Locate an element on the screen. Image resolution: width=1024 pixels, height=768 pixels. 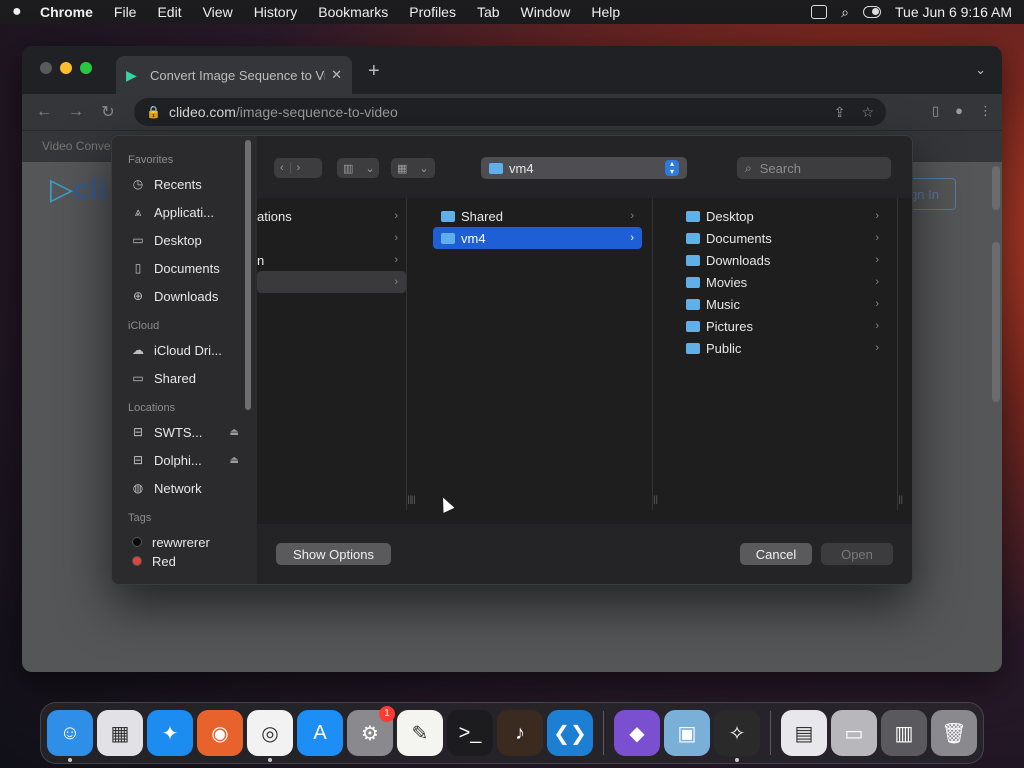
menu-window: Window is located at coordinates (546, 12).